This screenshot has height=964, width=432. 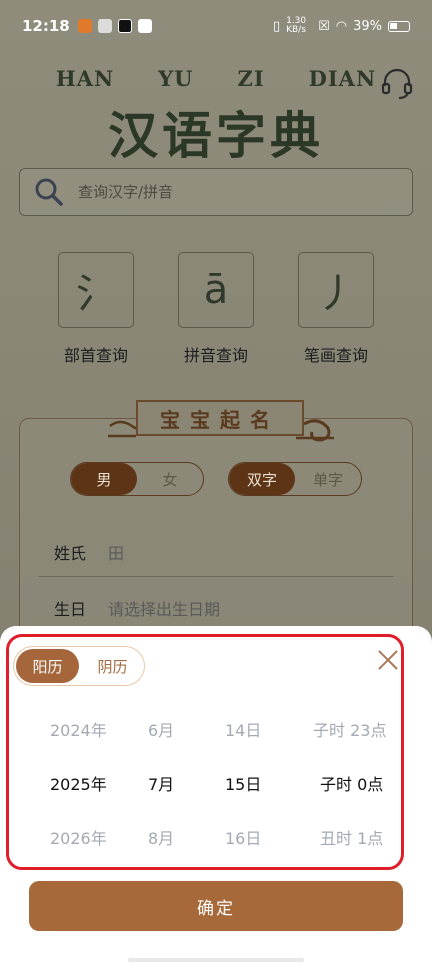 I want to click on birthday-label: 生日, so click(x=70, y=609).